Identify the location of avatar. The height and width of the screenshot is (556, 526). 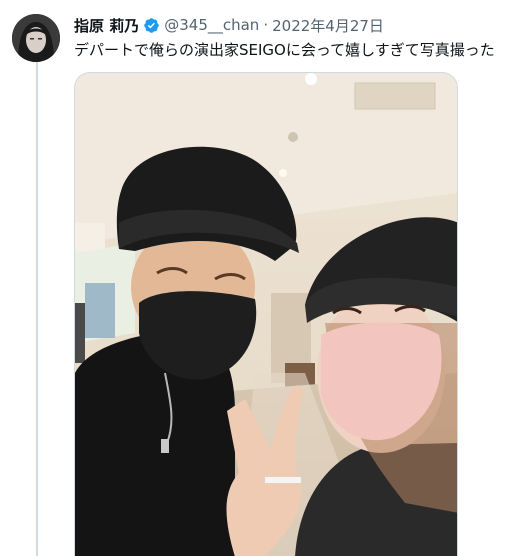
(36, 38).